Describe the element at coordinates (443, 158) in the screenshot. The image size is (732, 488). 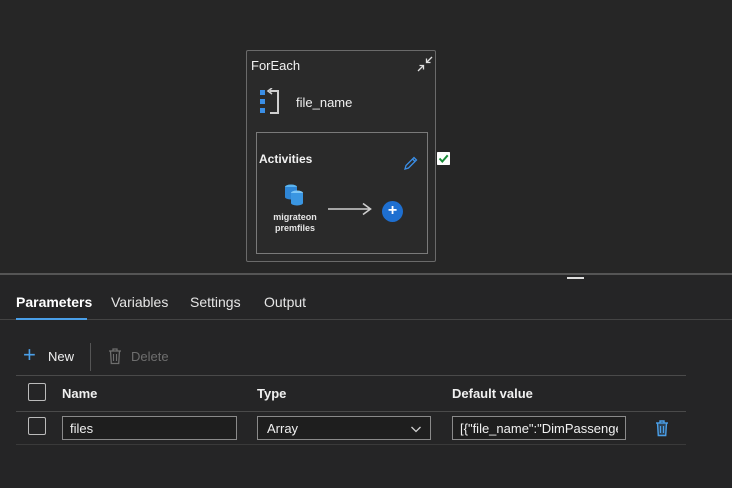
I see `checkbox-checked-icon` at that location.